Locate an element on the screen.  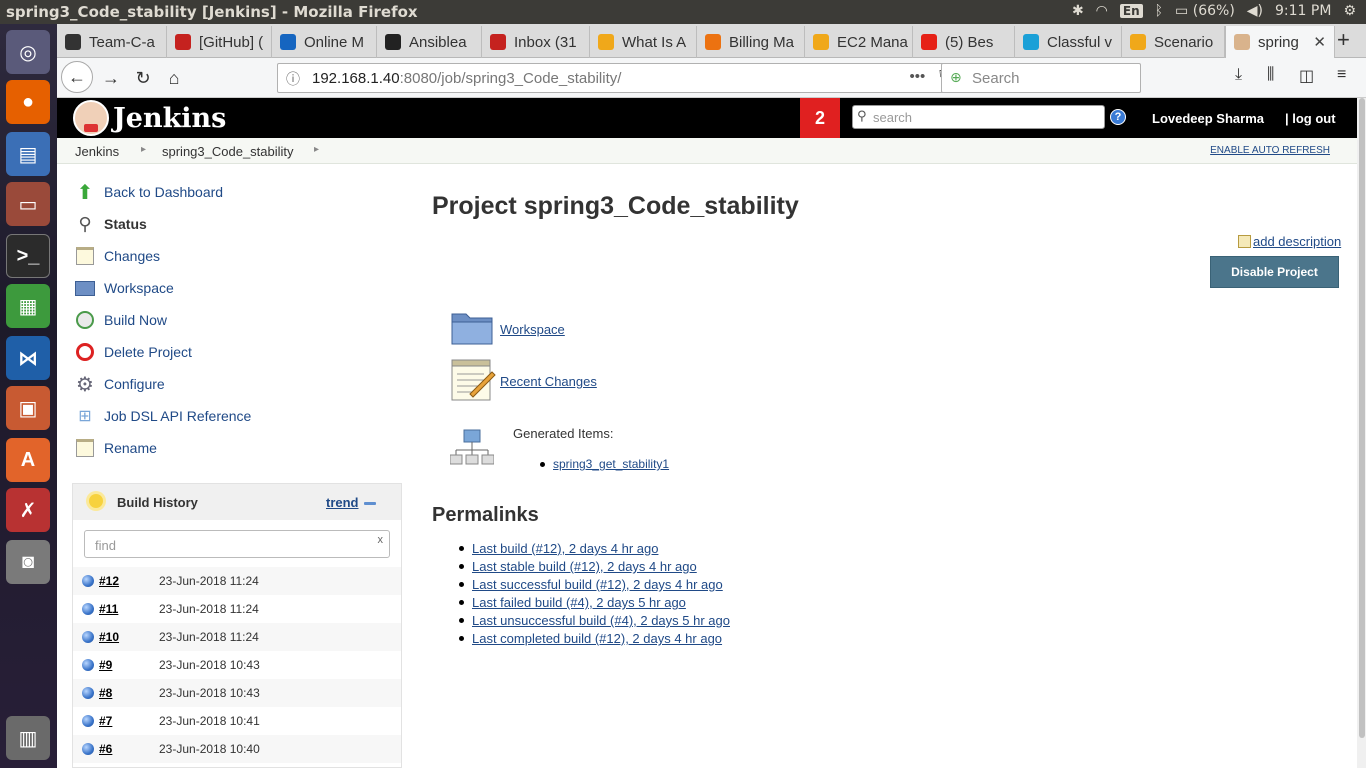
browser-search-box: ⊕ Search is located at coordinates (1041, 78).